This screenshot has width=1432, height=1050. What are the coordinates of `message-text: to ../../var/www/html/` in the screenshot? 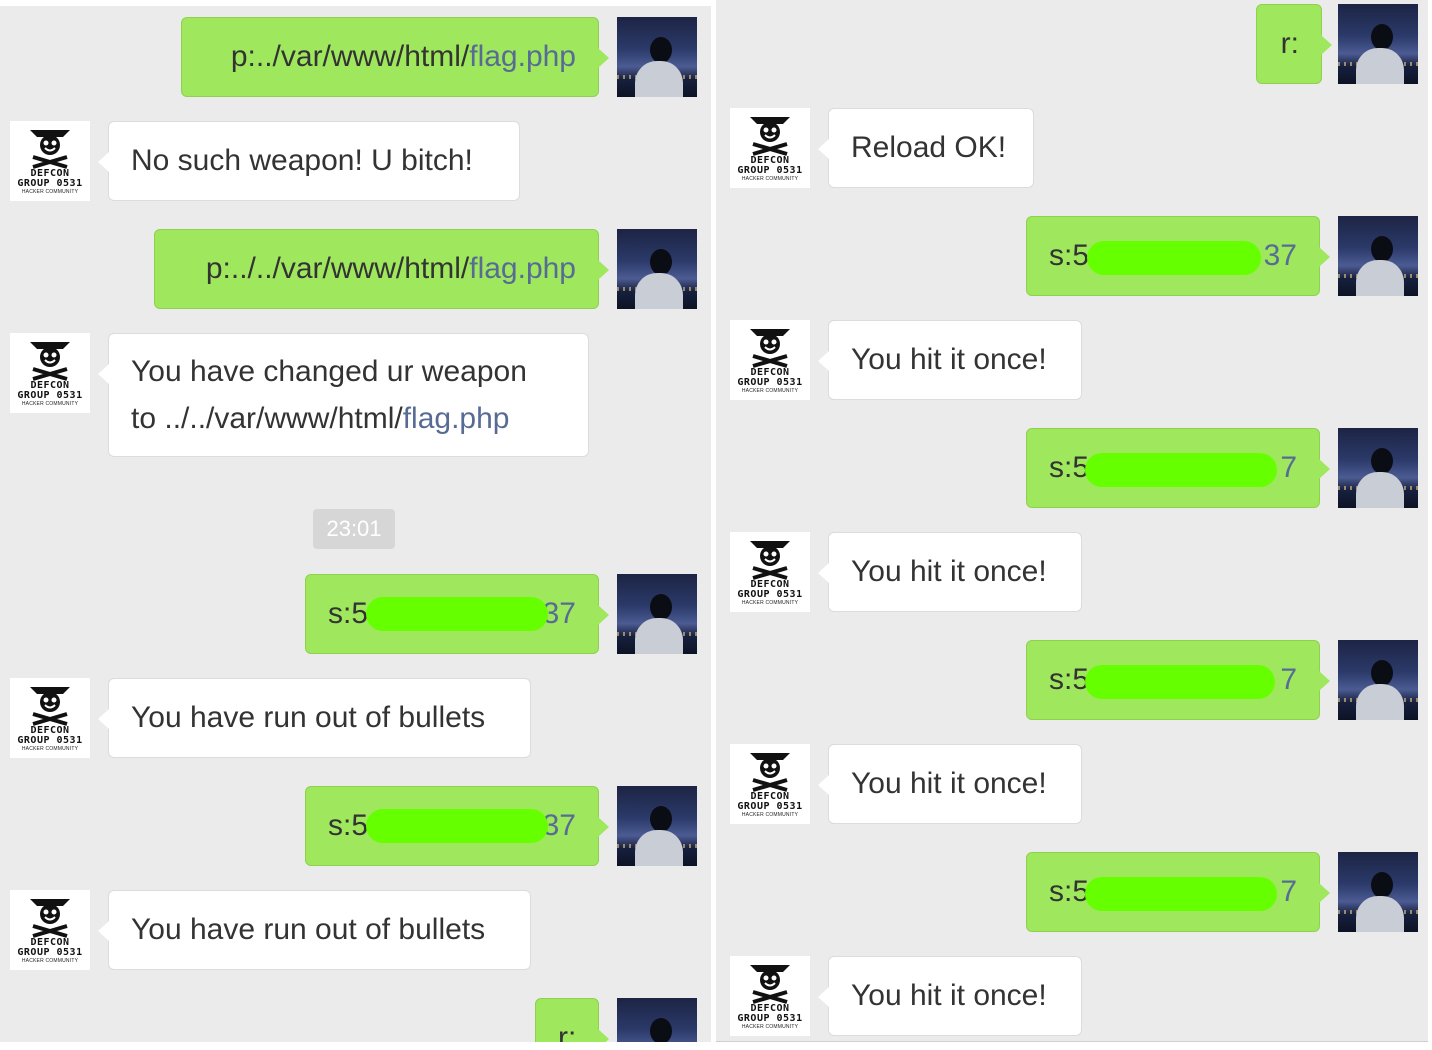 It's located at (267, 418).